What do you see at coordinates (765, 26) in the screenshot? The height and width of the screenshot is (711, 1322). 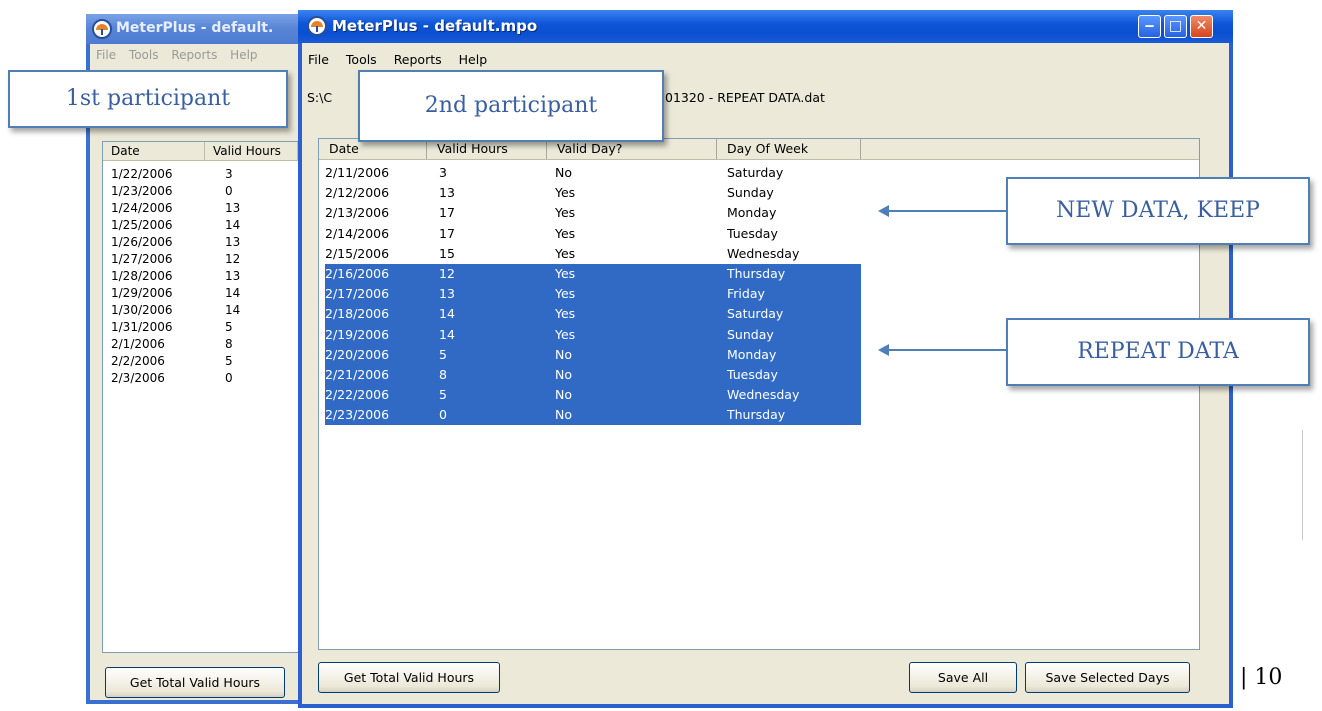 I see `title-bar: MeterPlus - default.mpo ‒ □ ✕` at bounding box center [765, 26].